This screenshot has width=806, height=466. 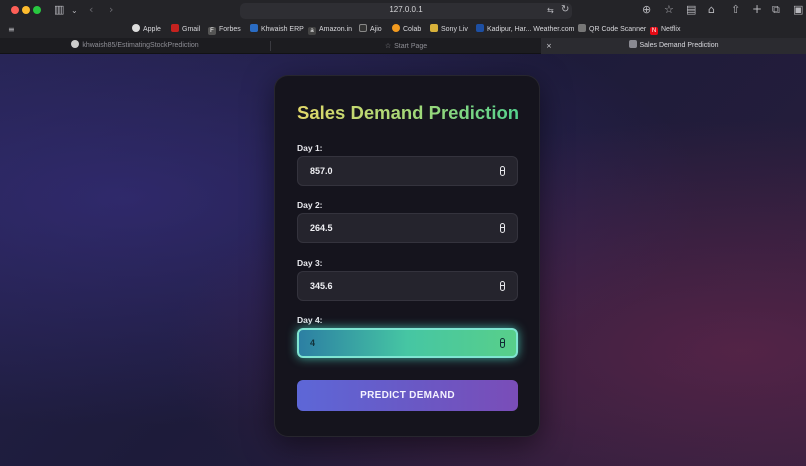 What do you see at coordinates (111, 10) in the screenshot?
I see `forward-icon: ›` at bounding box center [111, 10].